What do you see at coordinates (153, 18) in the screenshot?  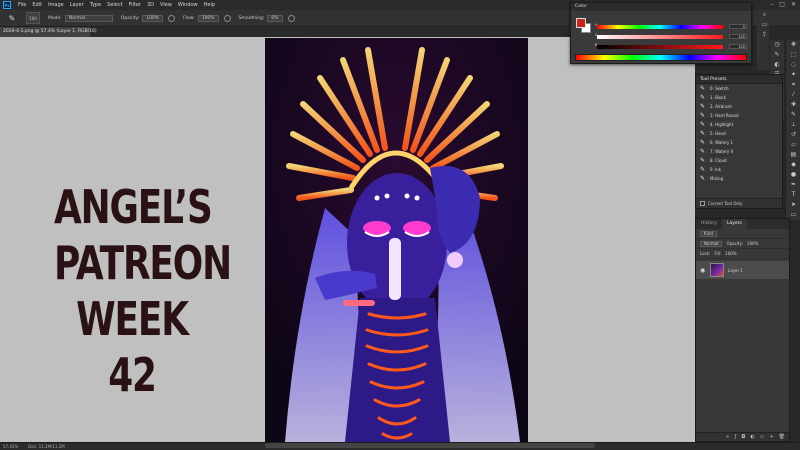 I see `opacity-field: 100%` at bounding box center [153, 18].